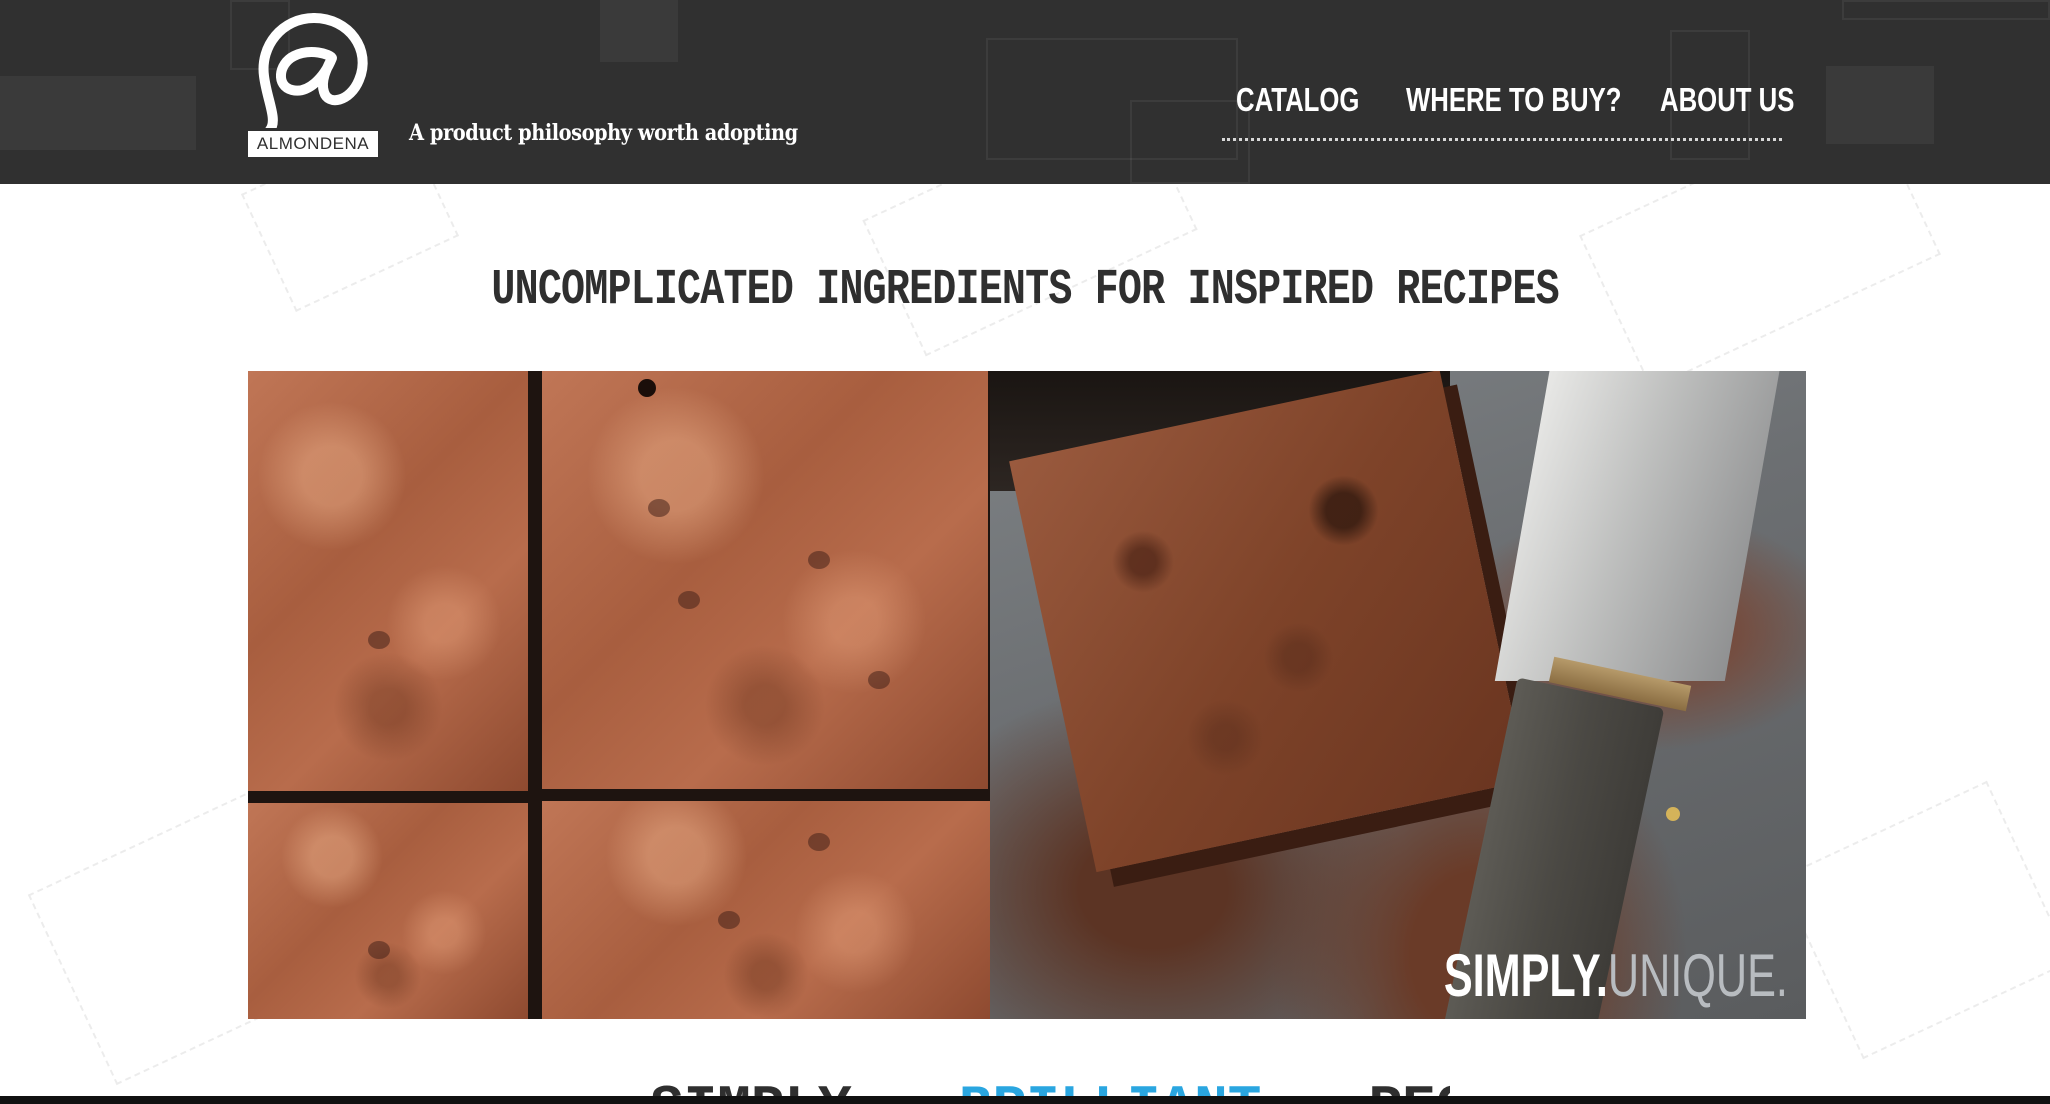 Image resolution: width=2050 pixels, height=1104 pixels. Describe the element at coordinates (1502, 139) in the screenshot. I see `nav-underline` at that location.